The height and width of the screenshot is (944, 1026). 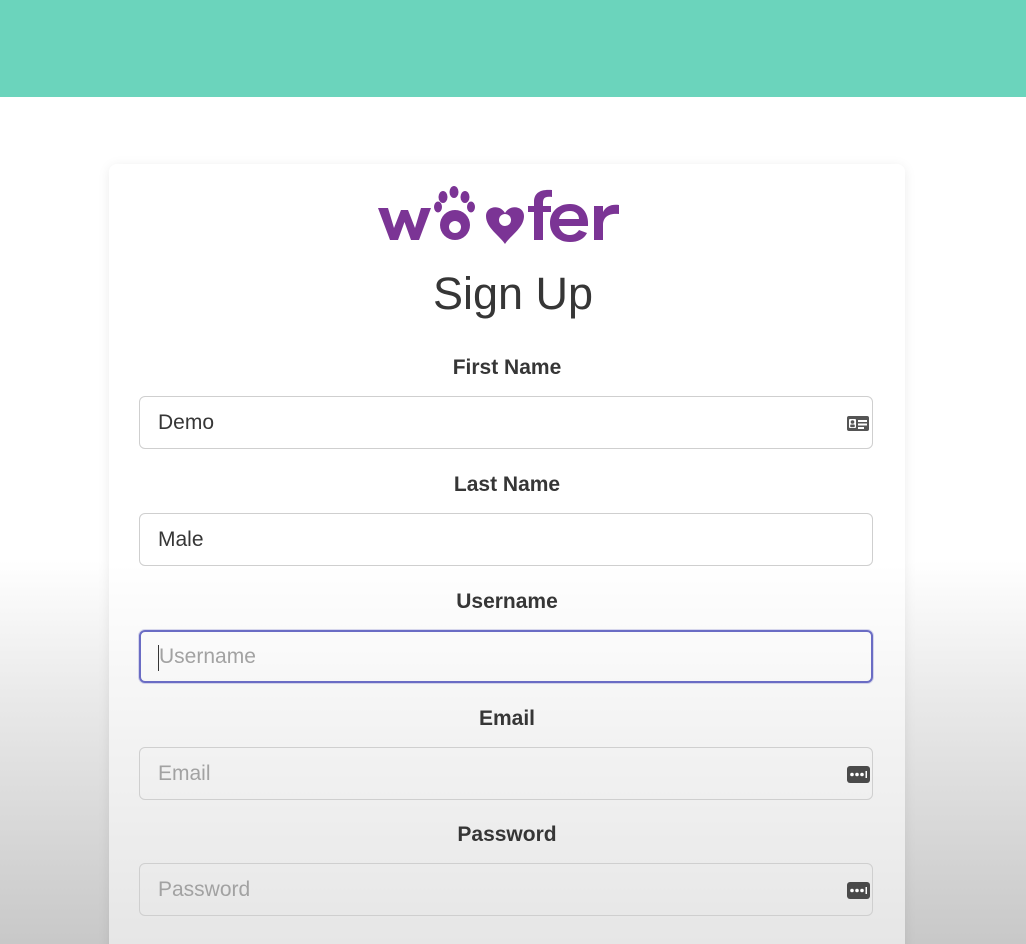 What do you see at coordinates (181, 539) in the screenshot?
I see `last-name-value: Male` at bounding box center [181, 539].